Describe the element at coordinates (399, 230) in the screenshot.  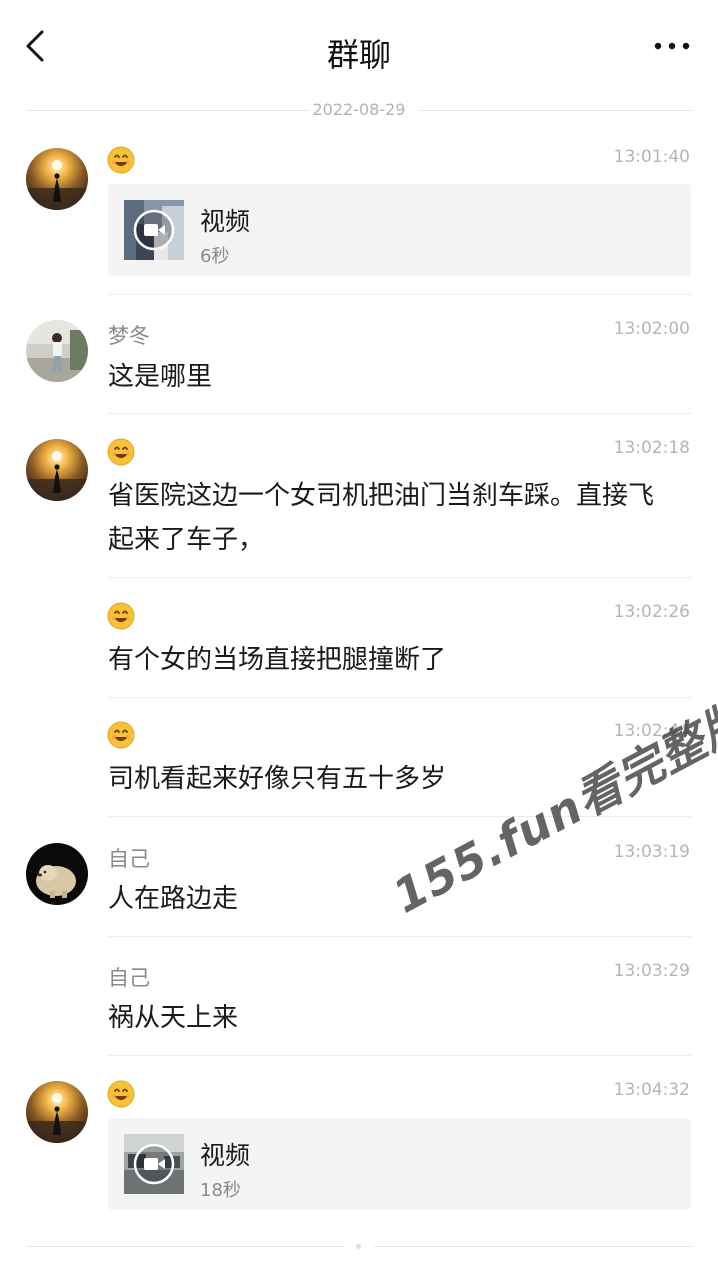
I see `video-message-card: 视频 6秒` at that location.